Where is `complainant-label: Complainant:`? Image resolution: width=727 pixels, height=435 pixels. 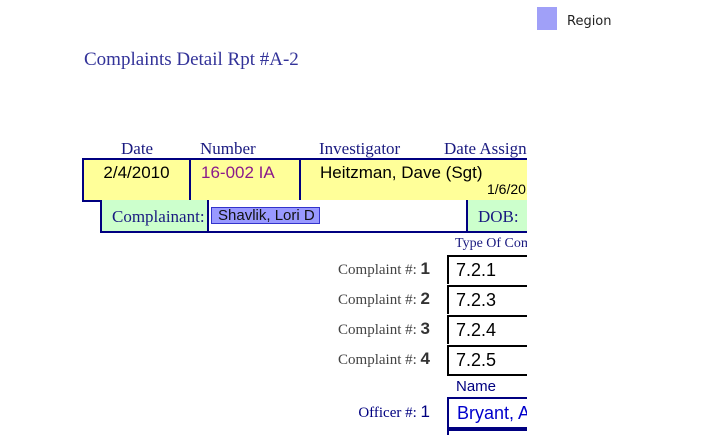
complainant-label: Complainant: is located at coordinates (155, 215).